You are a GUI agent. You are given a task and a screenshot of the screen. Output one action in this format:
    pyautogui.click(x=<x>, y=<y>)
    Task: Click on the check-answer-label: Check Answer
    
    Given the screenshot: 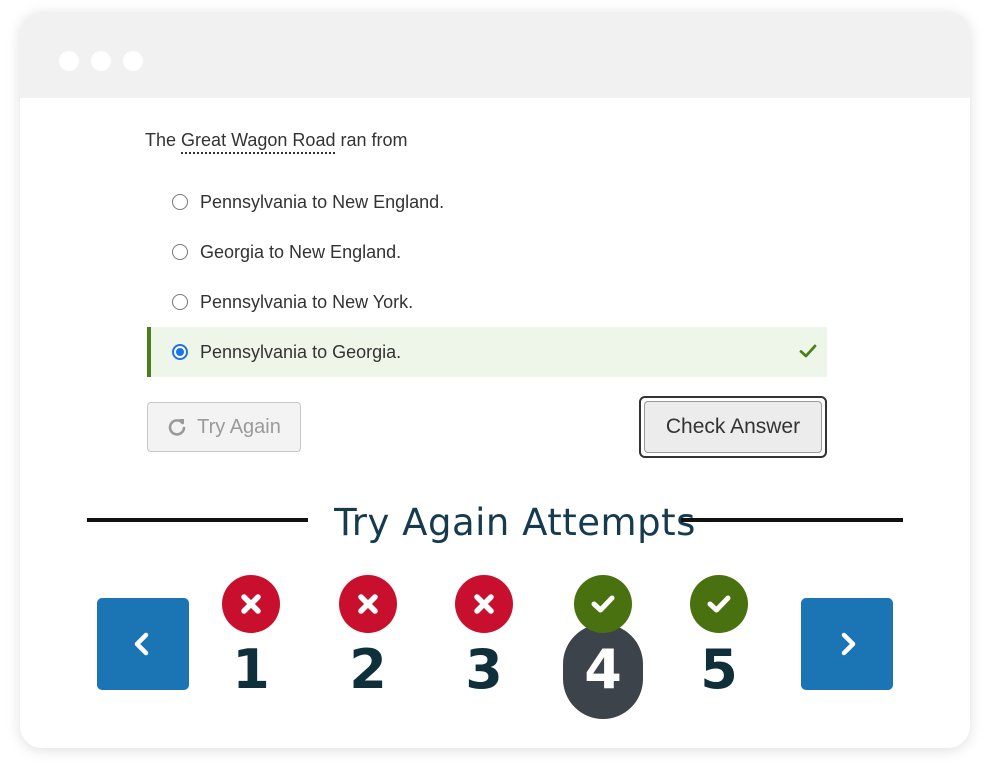 What is the action you would take?
    pyautogui.click(x=733, y=426)
    